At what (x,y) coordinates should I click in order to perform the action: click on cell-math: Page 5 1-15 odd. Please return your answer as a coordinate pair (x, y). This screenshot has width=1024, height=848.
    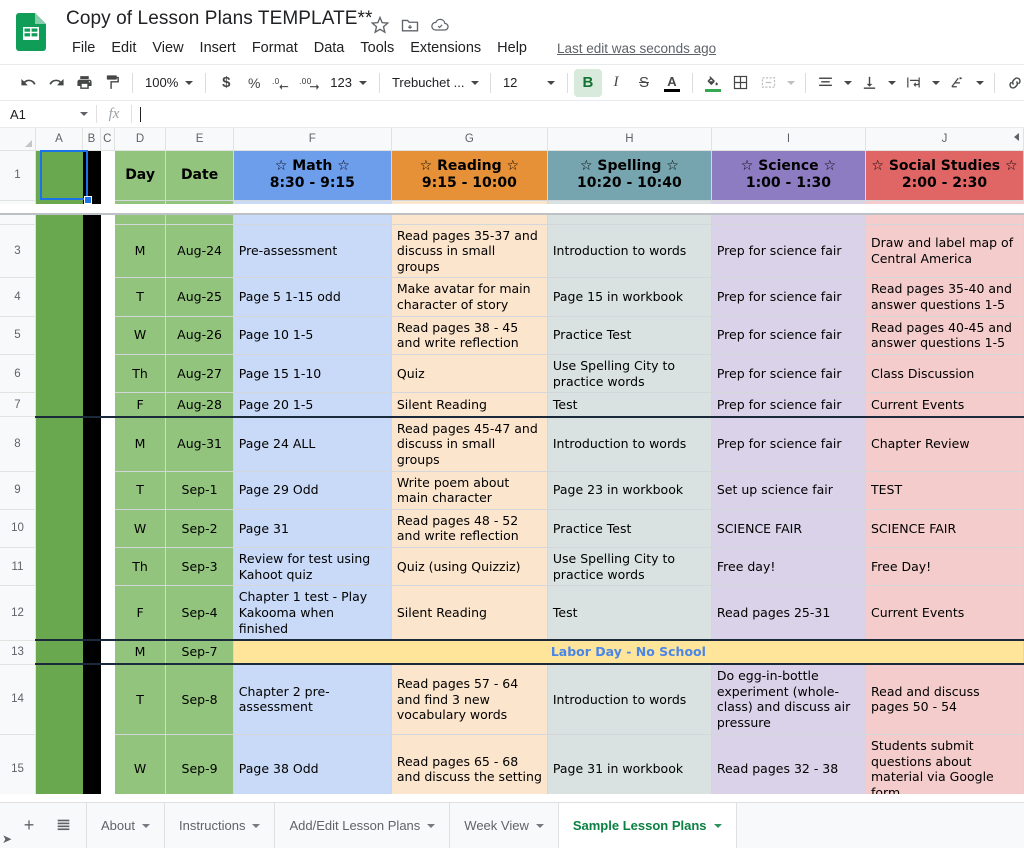
    Looking at the image, I should click on (312, 297).